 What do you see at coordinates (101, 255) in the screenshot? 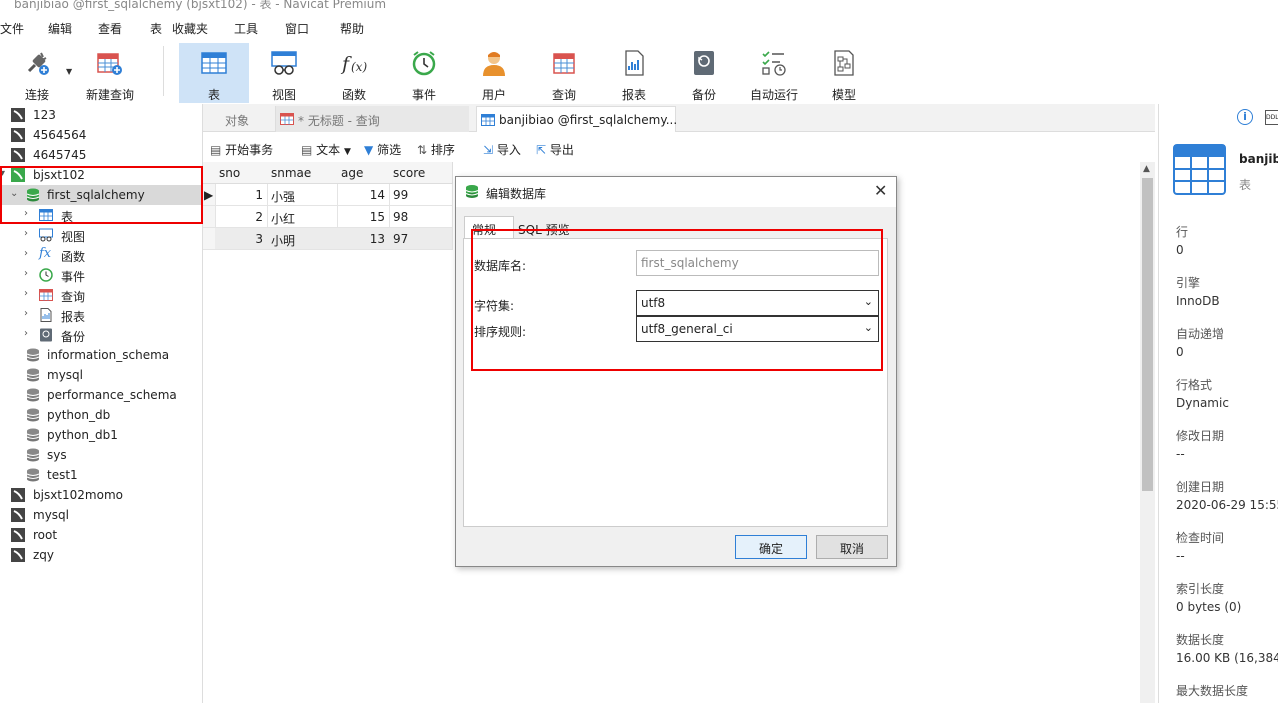
I see `tree-node-functions: › fx 函数` at bounding box center [101, 255].